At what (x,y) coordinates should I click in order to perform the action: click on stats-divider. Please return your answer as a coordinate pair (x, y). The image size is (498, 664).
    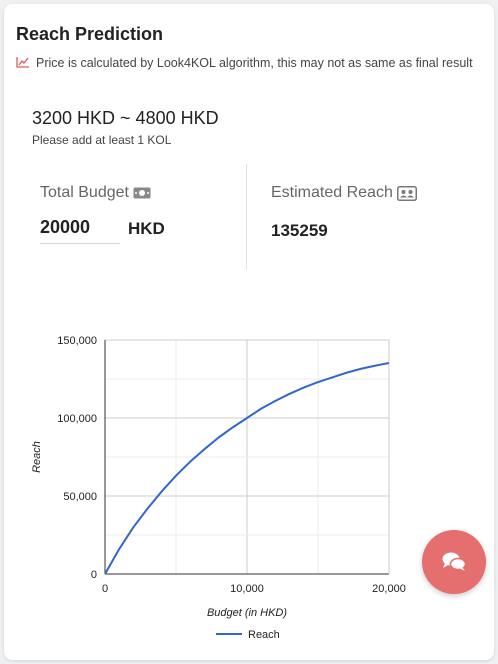
    Looking at the image, I should click on (246, 217).